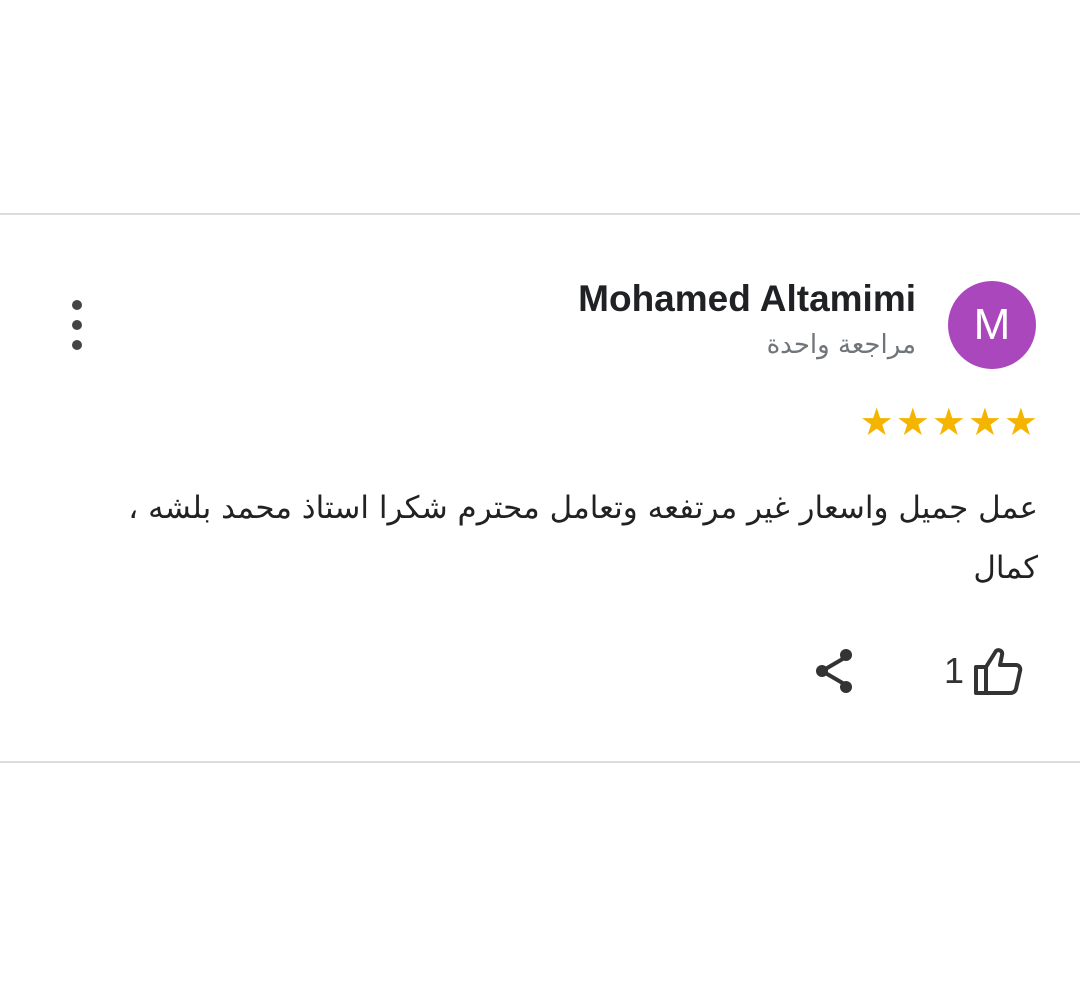  Describe the element at coordinates (841, 345) in the screenshot. I see `review-count-label: مراجعة واحدة` at that location.